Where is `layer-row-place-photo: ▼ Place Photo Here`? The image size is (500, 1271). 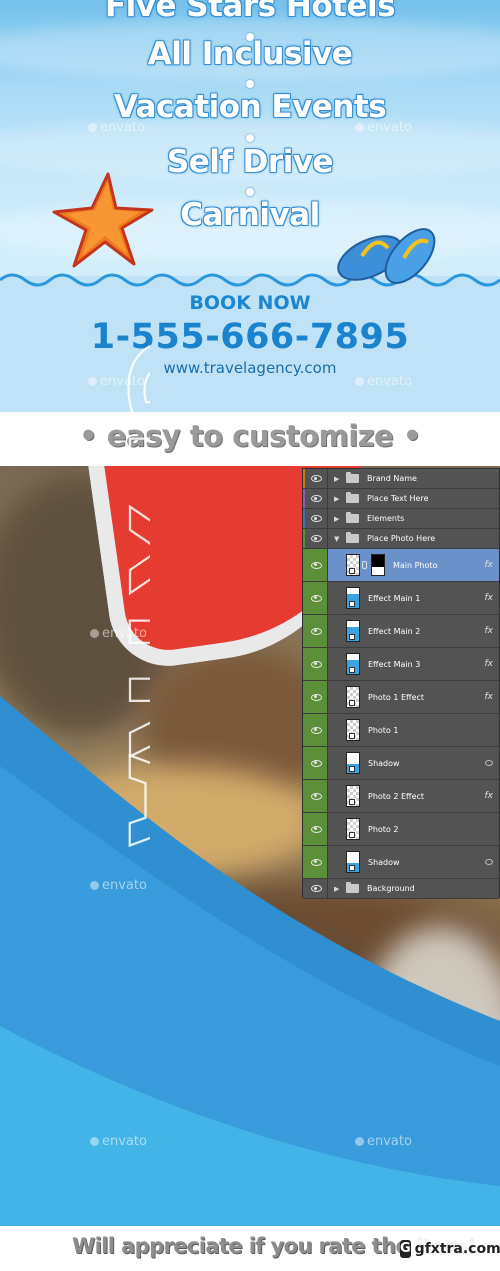
layer-row-place-photo: ▼ Place Photo Here is located at coordinates (401, 539).